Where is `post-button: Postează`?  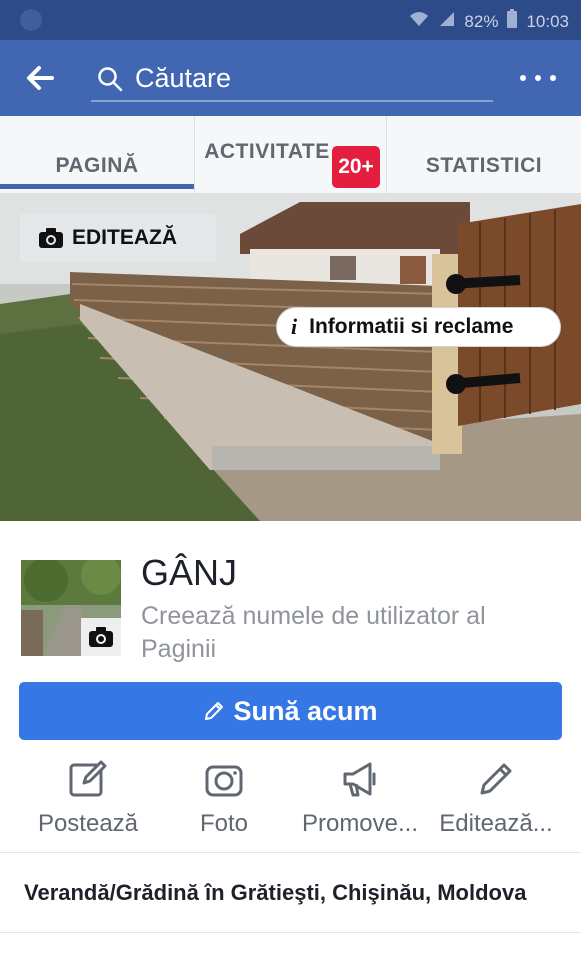 post-button: Postează is located at coordinates (88, 802).